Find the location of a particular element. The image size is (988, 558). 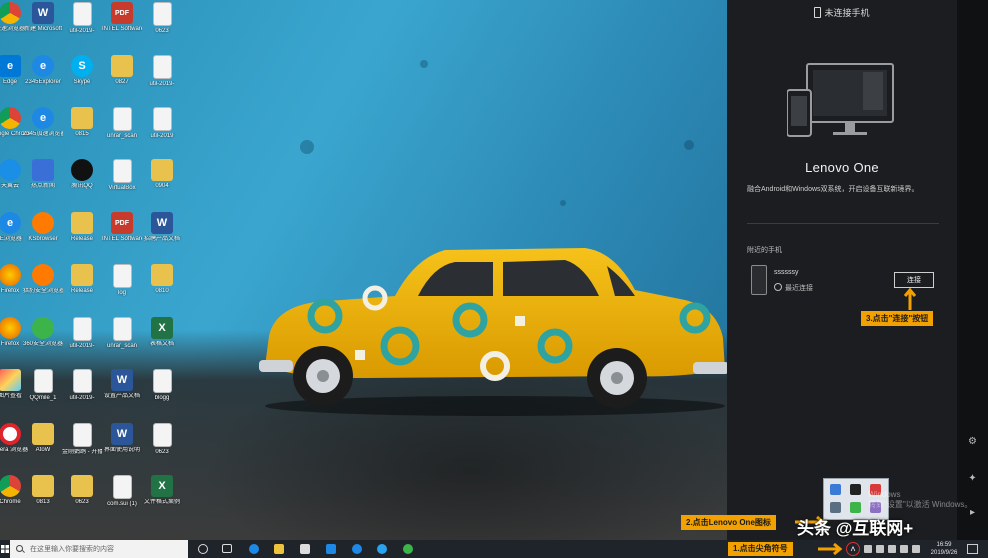

desktop-icon: 0815 is located at coordinates (82, 133).